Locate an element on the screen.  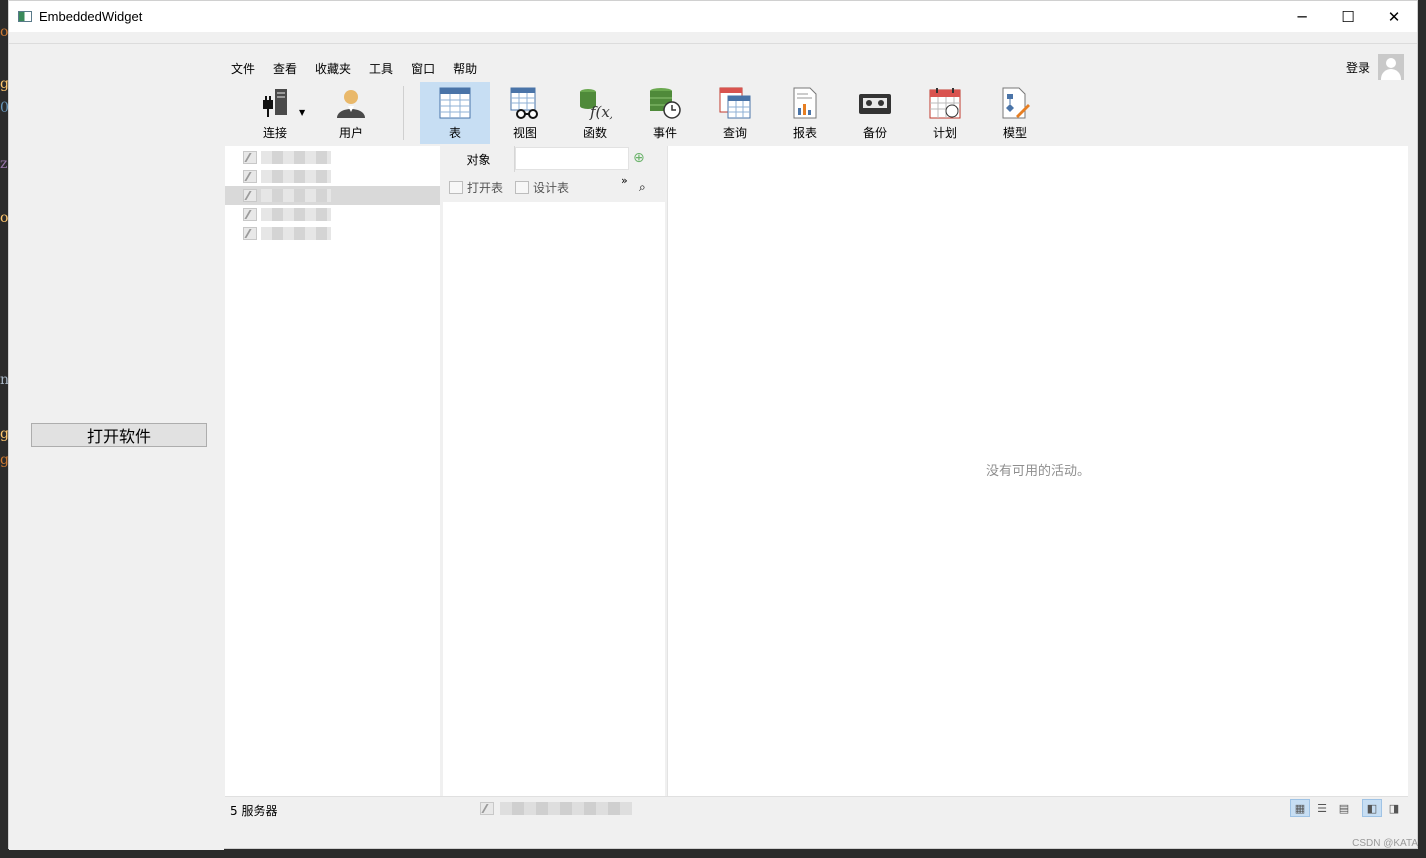
menu-bar: 文件 查看 收藏夹 工具 窗口 帮助 is located at coordinates (357, 69).